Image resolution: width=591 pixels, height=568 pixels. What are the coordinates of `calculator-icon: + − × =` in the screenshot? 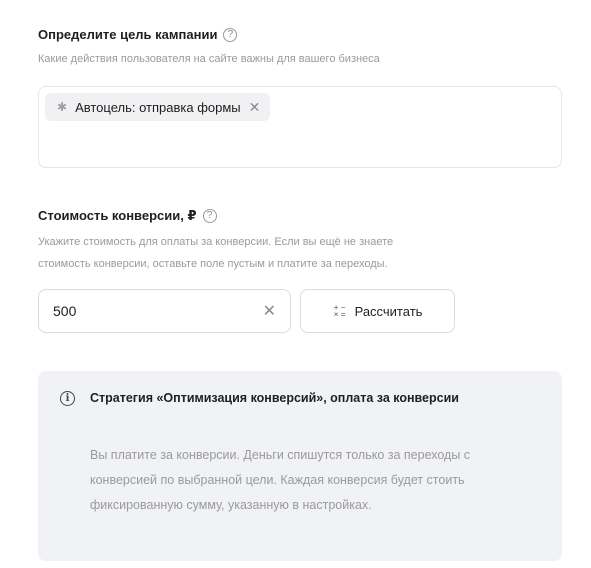 It's located at (339, 311).